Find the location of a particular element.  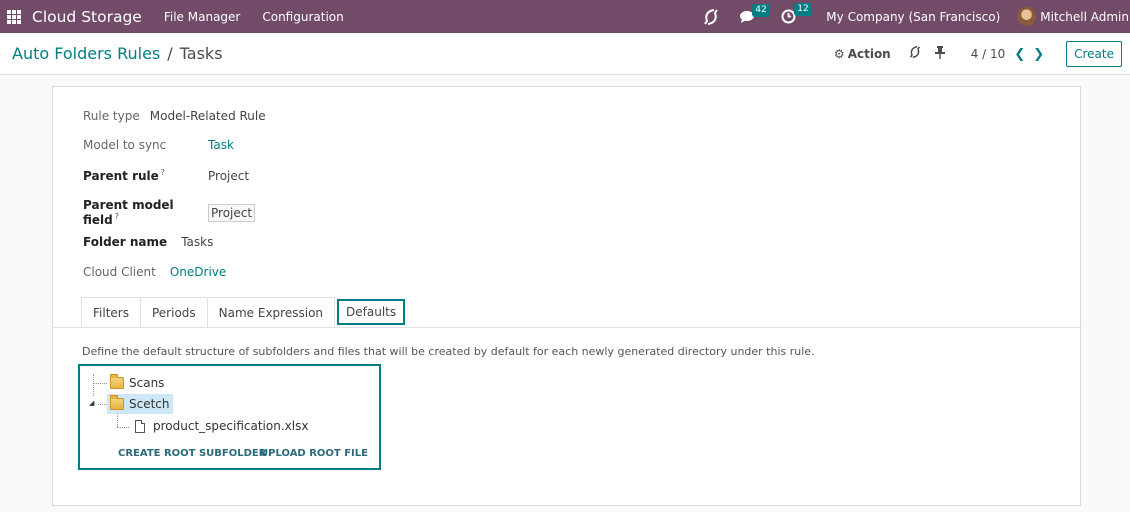

folder-name-row: Folder name Tasks is located at coordinates (148, 242).